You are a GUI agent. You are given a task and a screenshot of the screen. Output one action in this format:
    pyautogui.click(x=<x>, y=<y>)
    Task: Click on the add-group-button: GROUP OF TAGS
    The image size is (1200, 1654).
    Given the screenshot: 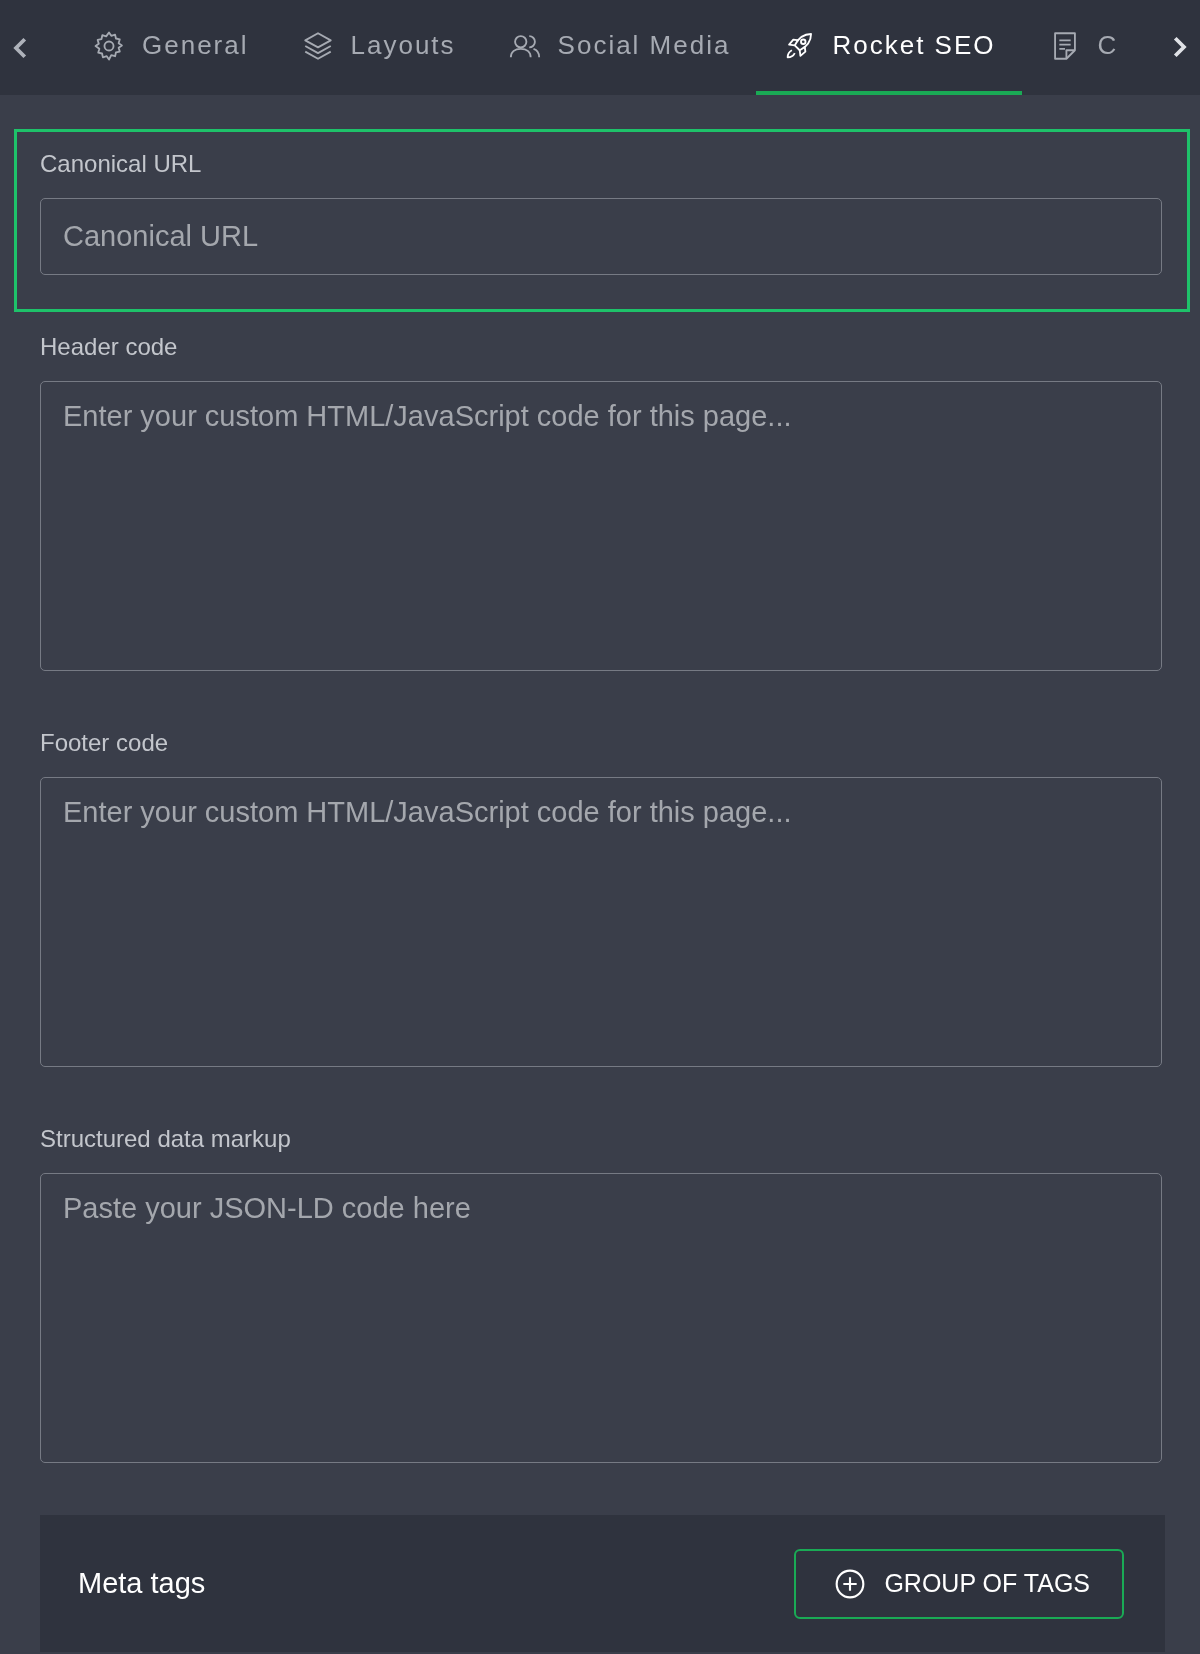 What is the action you would take?
    pyautogui.click(x=959, y=1583)
    